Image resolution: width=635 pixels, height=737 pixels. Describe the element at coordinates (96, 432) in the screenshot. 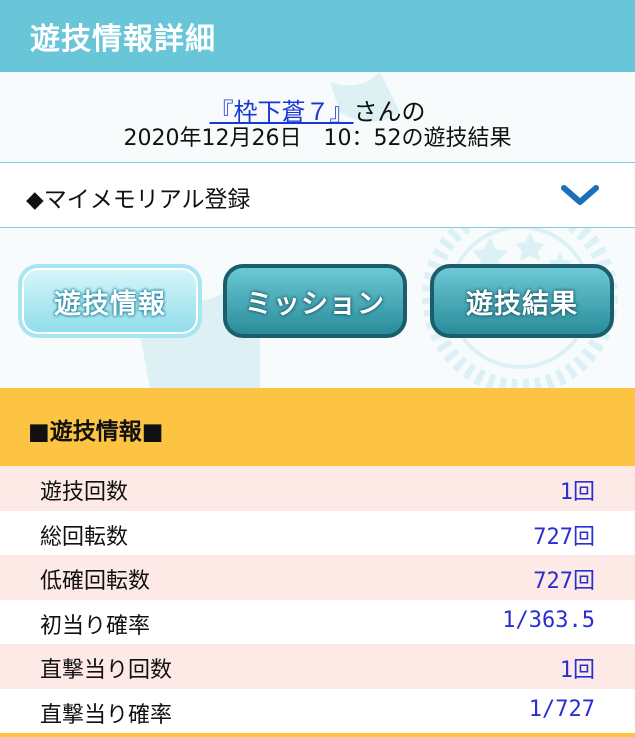

I see `section-title: ■遊技情報■` at that location.